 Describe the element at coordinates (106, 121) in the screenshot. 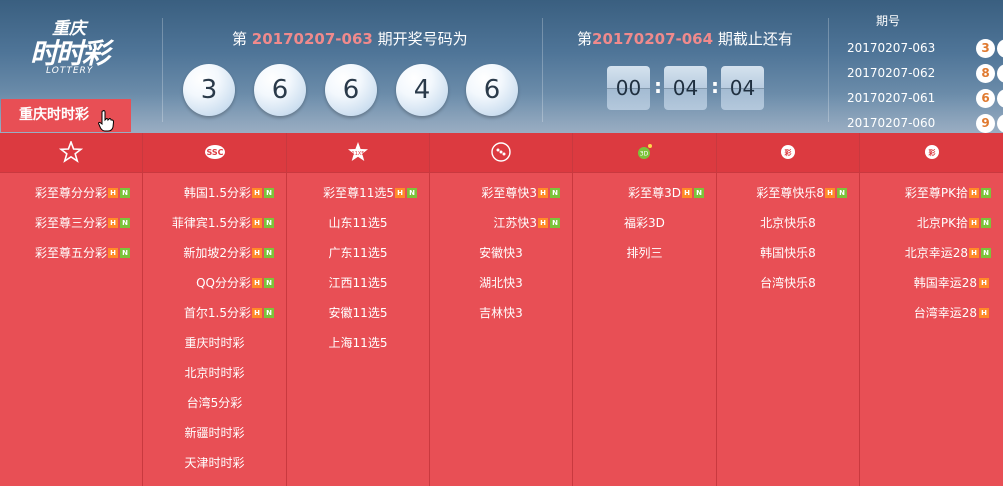

I see `hand-cursor-icon` at that location.